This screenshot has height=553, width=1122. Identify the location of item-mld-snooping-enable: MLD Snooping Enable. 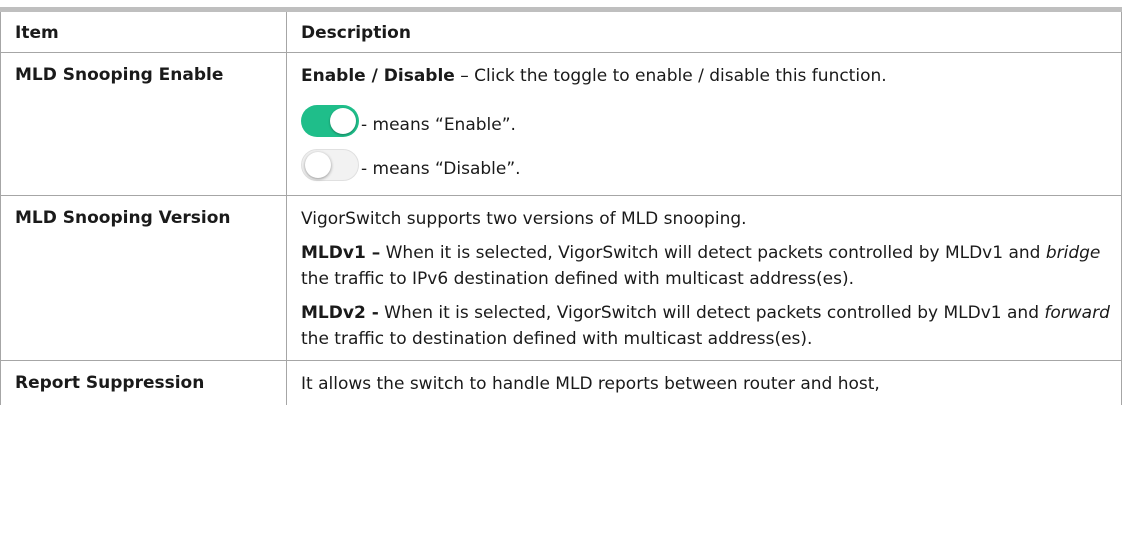
(143, 124).